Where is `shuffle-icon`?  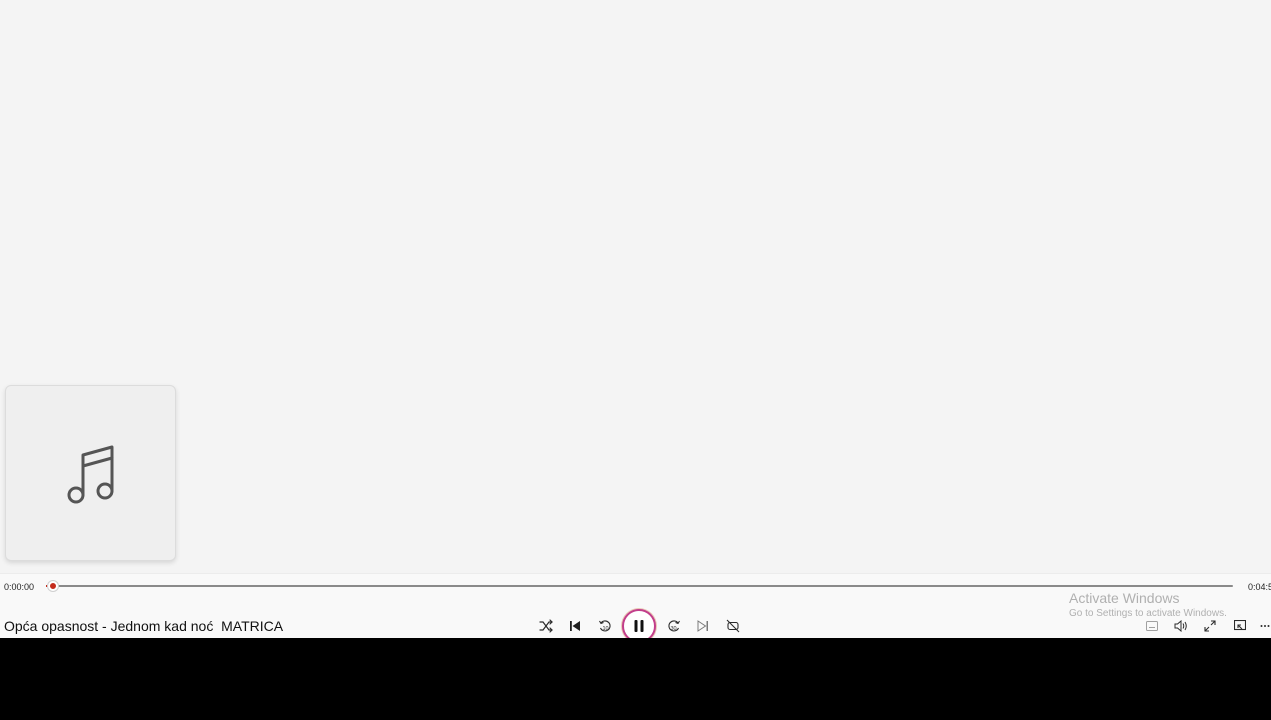
shuffle-icon is located at coordinates (546, 626).